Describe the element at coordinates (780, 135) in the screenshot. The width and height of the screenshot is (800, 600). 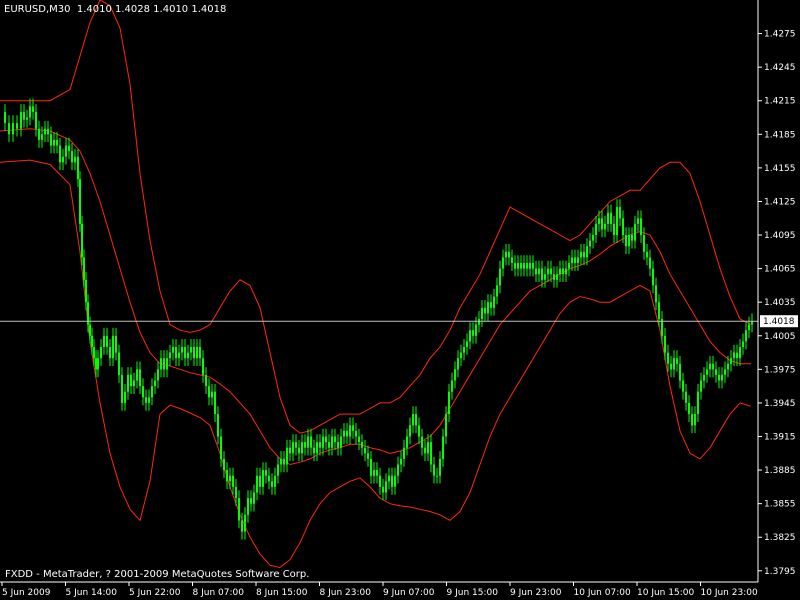
I see `y-tick-label: 1.4185` at that location.